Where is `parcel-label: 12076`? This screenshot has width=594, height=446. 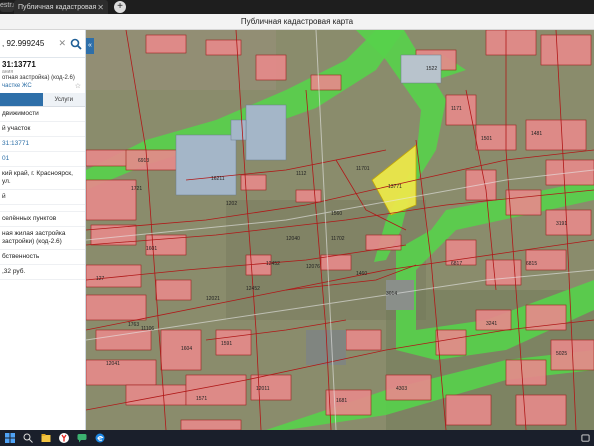 parcel-label: 12076 is located at coordinates (313, 267).